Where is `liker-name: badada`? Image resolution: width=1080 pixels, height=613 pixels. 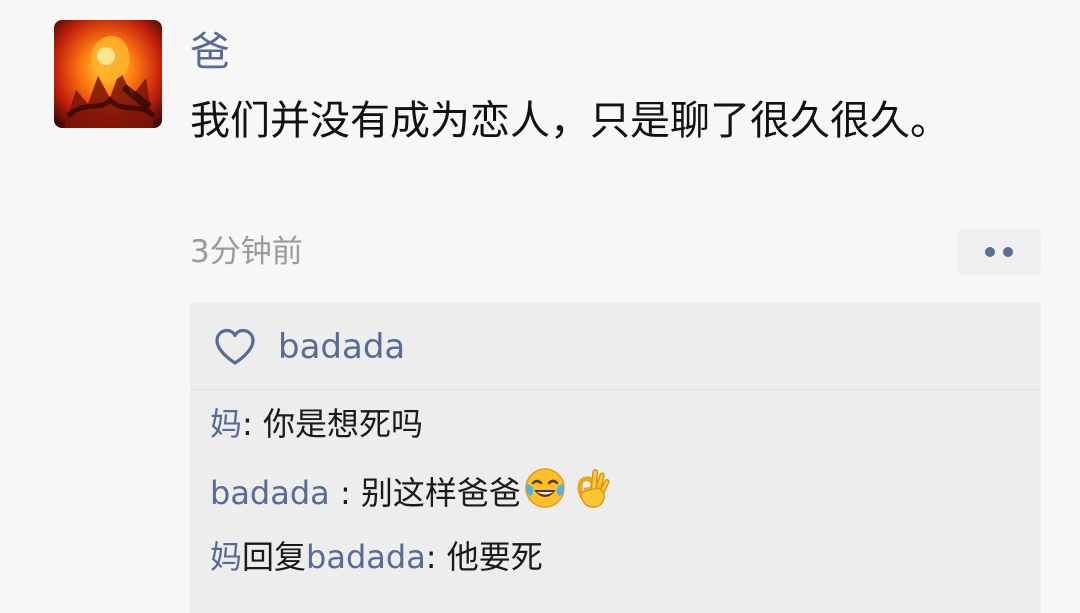 liker-name: badada is located at coordinates (341, 347).